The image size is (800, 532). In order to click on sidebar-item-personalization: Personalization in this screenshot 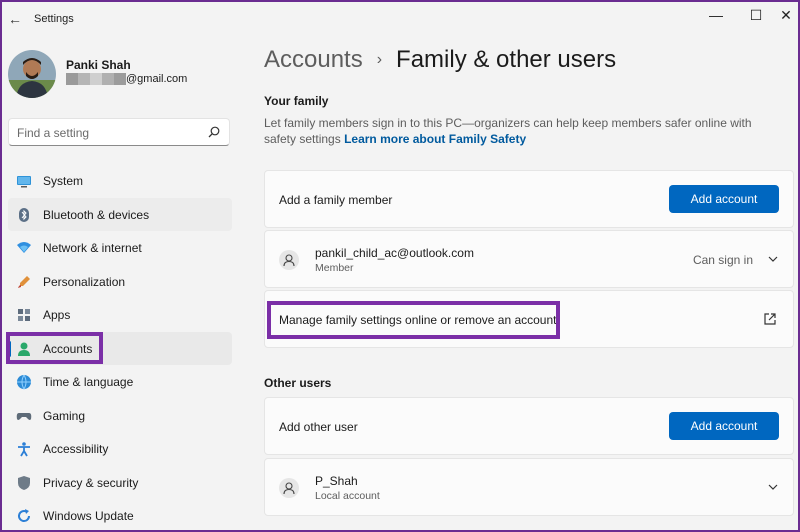, I will do `click(120, 282)`.